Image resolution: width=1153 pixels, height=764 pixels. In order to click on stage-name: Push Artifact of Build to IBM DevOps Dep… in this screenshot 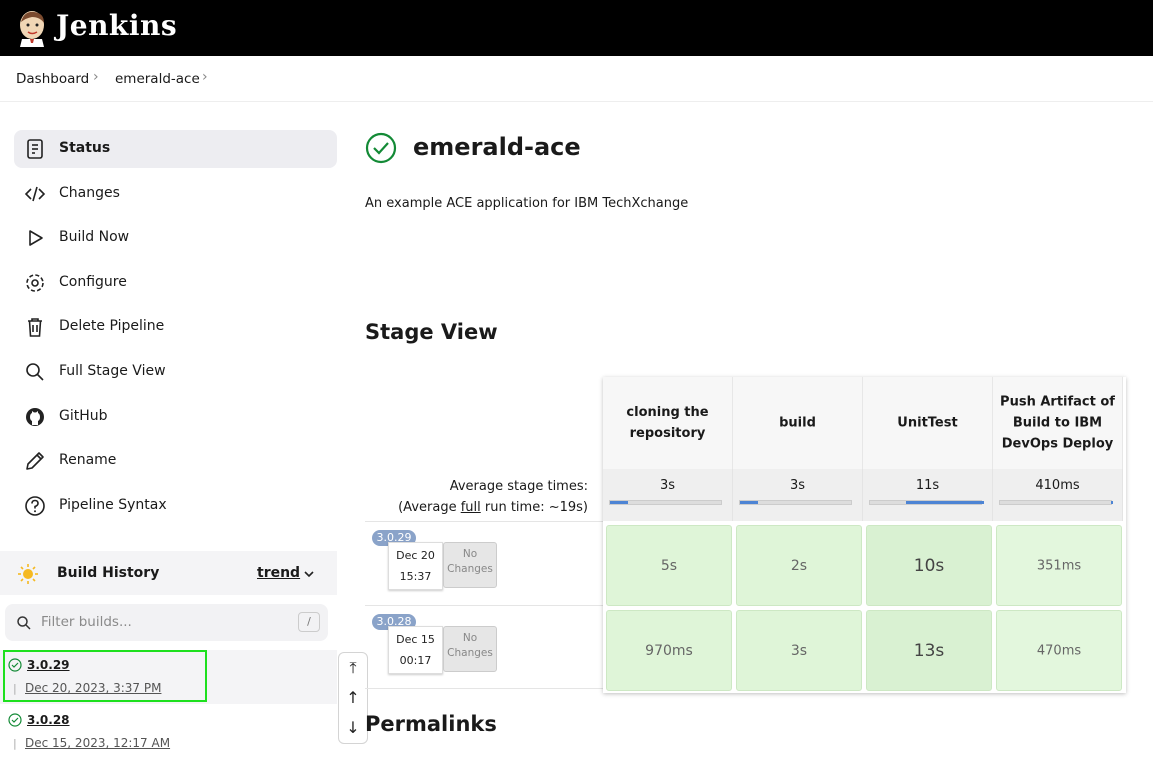, I will do `click(1057, 423)`.